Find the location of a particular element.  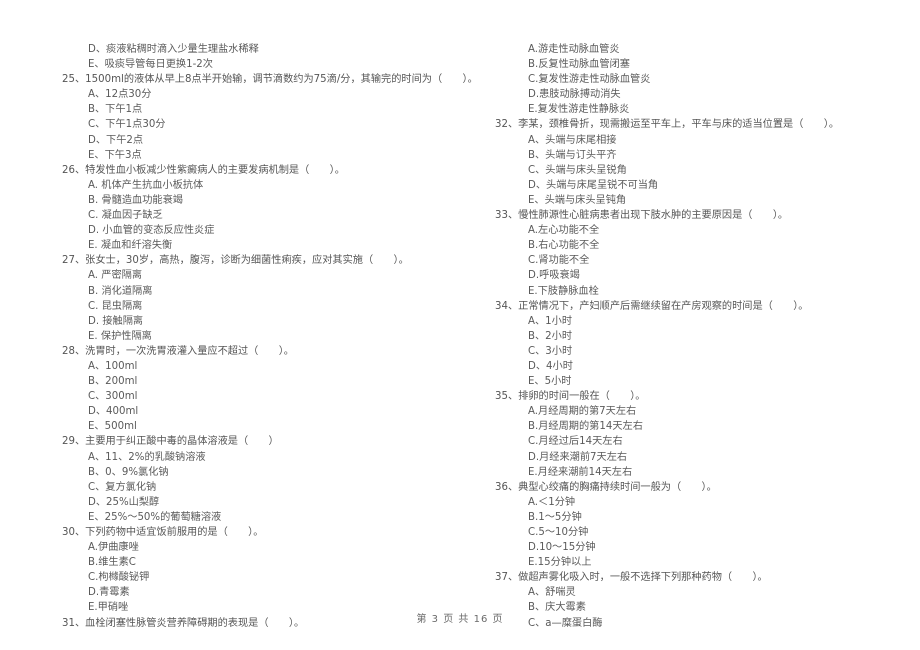

option-item: E.下肢静脉血栓 is located at coordinates (563, 291).